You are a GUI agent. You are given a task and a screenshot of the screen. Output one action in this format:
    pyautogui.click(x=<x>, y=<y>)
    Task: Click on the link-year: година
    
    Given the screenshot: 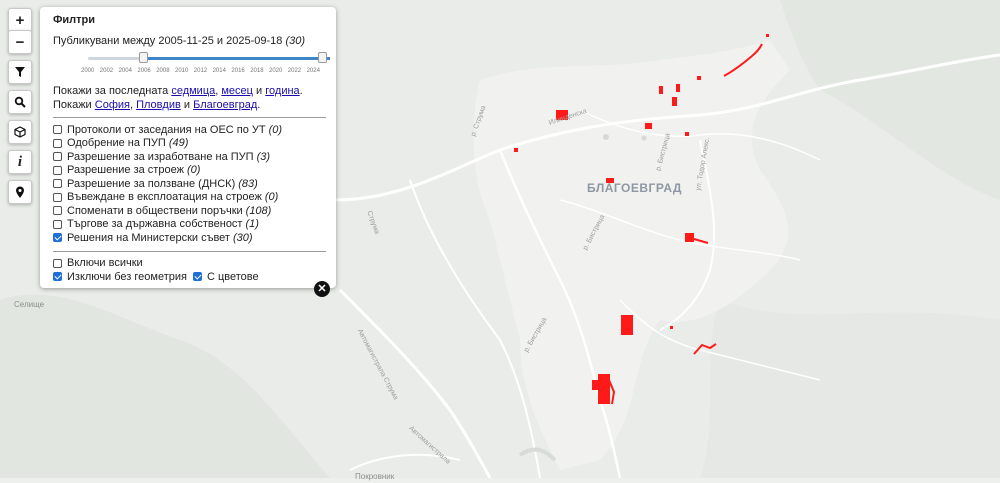 What is the action you would take?
    pyautogui.click(x=282, y=91)
    